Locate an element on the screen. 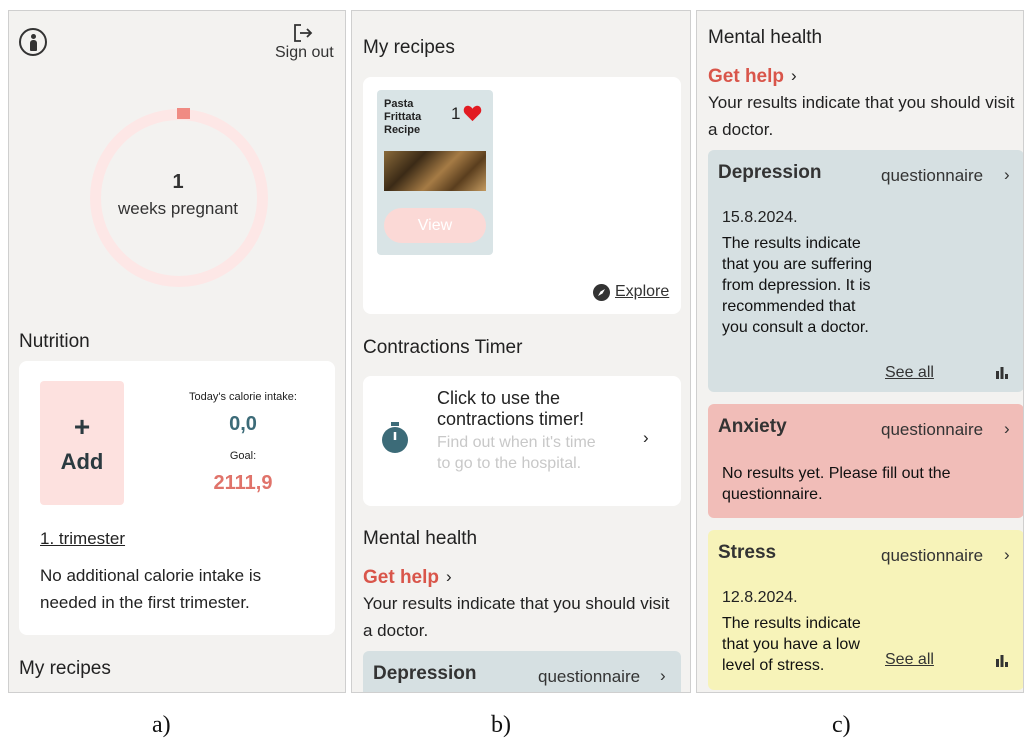 The width and height of the screenshot is (1024, 742). weeks-pregnant-number: 1 is located at coordinates (178, 182).